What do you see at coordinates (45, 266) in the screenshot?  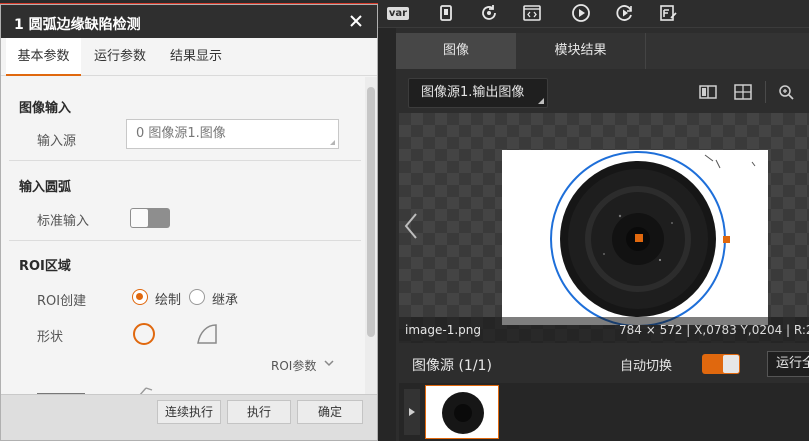 I see `section-roi: ROI区域` at bounding box center [45, 266].